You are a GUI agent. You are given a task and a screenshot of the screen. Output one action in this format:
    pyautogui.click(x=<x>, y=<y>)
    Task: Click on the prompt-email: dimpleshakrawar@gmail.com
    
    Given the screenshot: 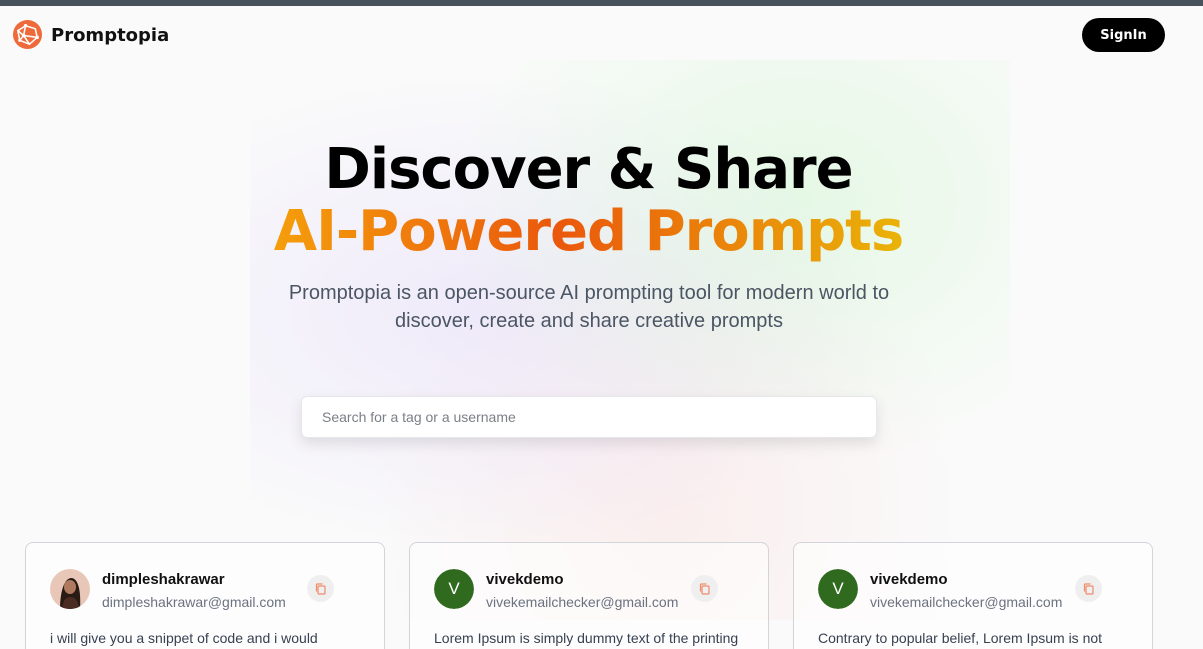 What is the action you would take?
    pyautogui.click(x=194, y=602)
    